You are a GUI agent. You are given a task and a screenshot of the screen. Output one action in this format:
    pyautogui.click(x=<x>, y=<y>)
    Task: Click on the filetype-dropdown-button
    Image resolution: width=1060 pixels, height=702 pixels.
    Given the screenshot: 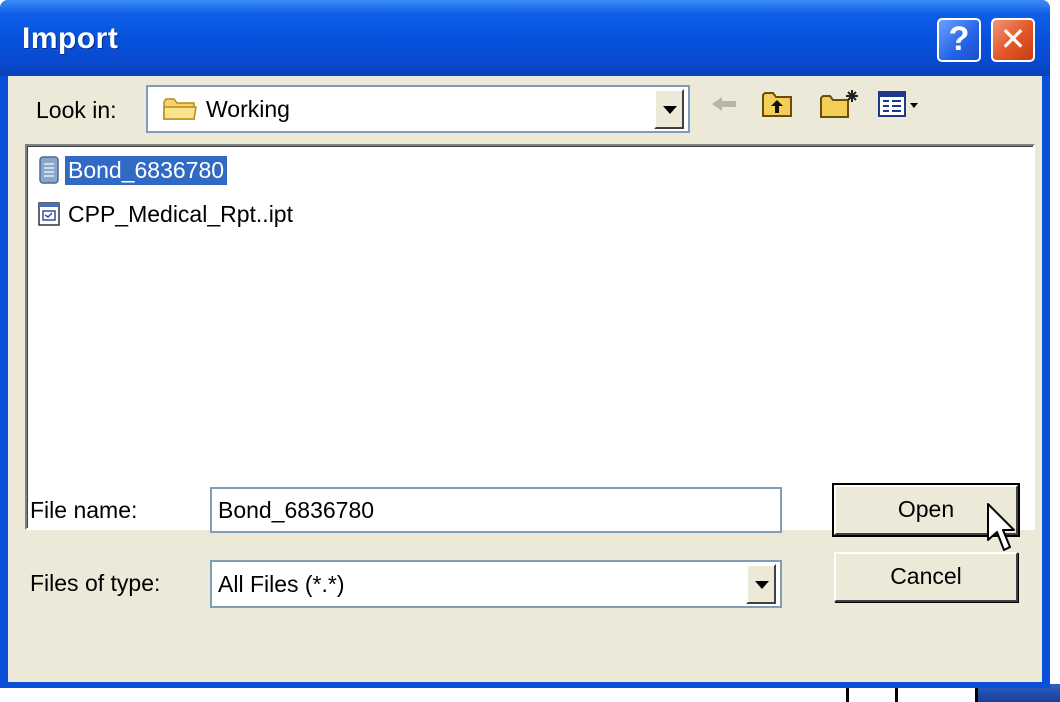 What is the action you would take?
    pyautogui.click(x=761, y=584)
    